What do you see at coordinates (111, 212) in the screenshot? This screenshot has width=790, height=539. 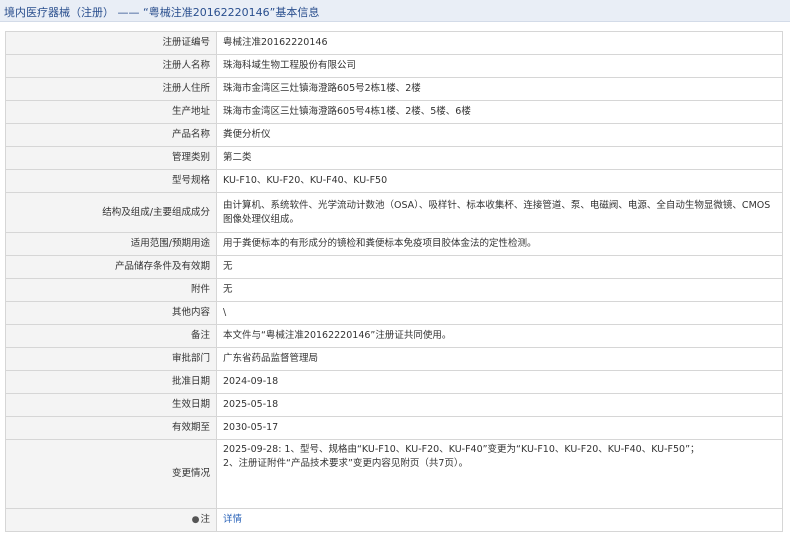 I see `row-label: 结构及组成/主要组成成分` at bounding box center [111, 212].